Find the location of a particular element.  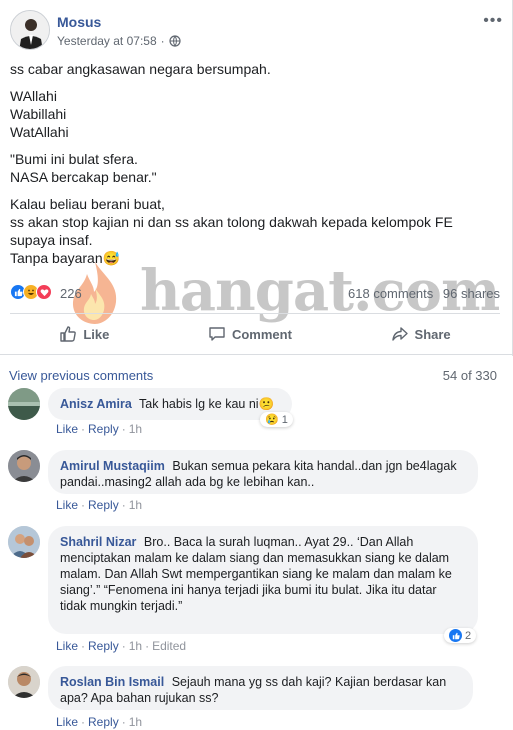

comment-bubble: Anisz Amira Tak habis lg ke kau ni😕 is located at coordinates (170, 404).